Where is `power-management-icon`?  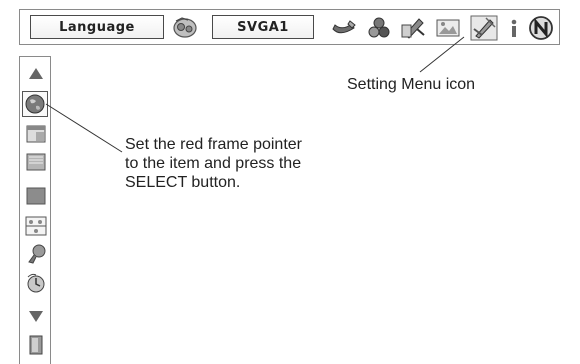
power-management-icon is located at coordinates (36, 283).